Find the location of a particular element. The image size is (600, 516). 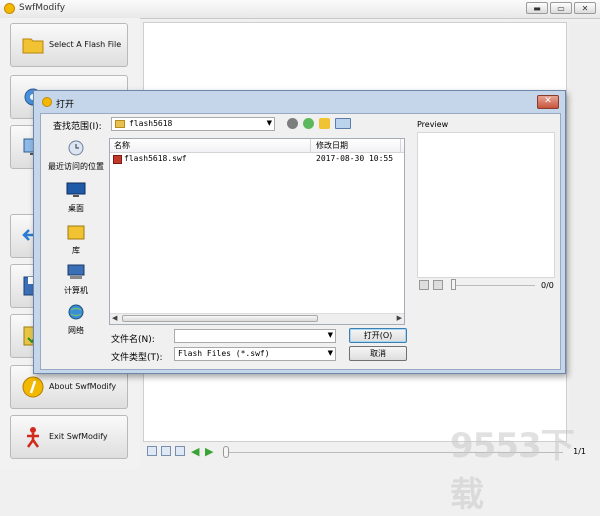

file-row: flash5618.swf 2017-08-30 10:55 is located at coordinates (257, 160).